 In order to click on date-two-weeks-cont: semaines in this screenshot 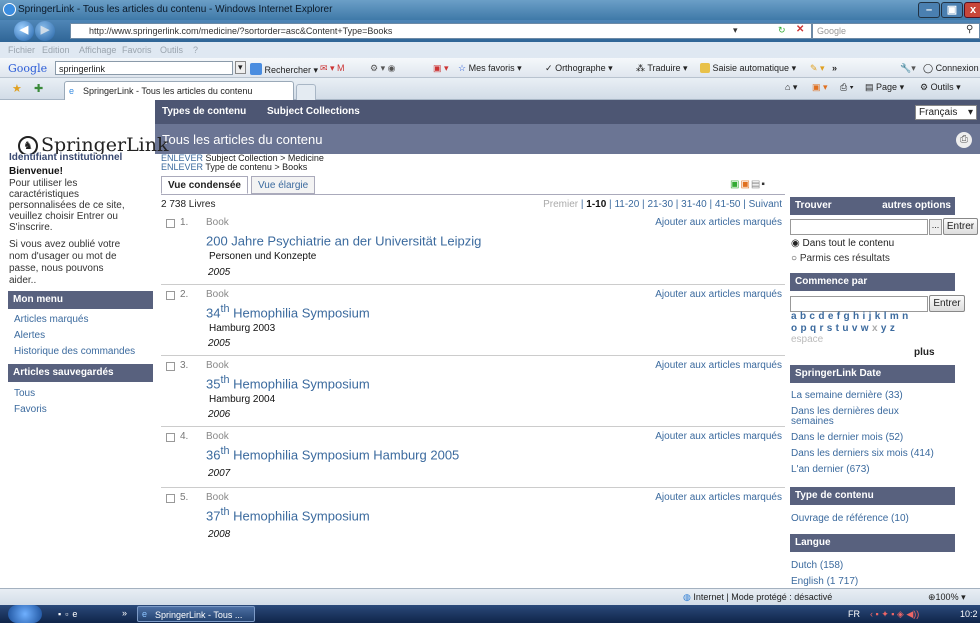, I will do `click(812, 421)`.